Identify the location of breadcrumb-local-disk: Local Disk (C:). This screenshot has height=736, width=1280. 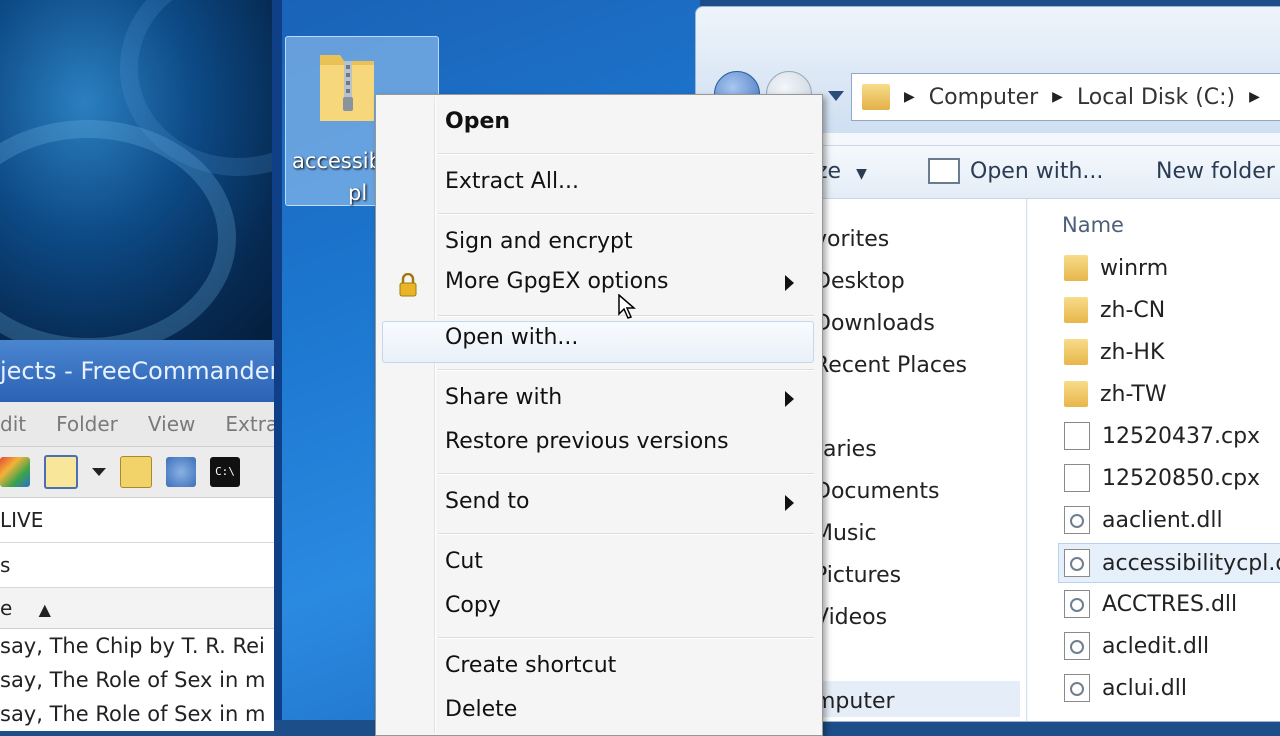
(1156, 97).